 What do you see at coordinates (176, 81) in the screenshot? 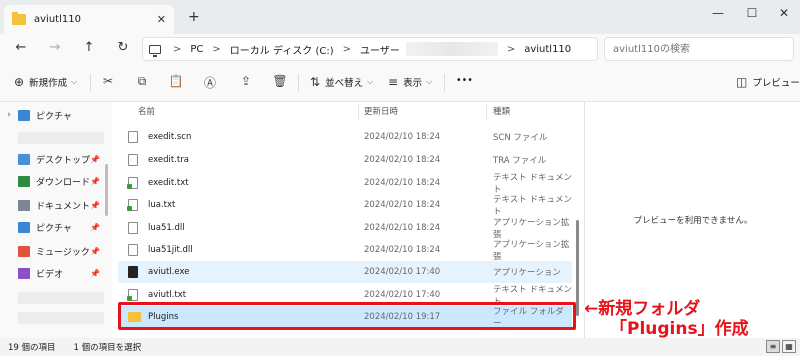
I see `paste-icon: 📋` at bounding box center [176, 81].